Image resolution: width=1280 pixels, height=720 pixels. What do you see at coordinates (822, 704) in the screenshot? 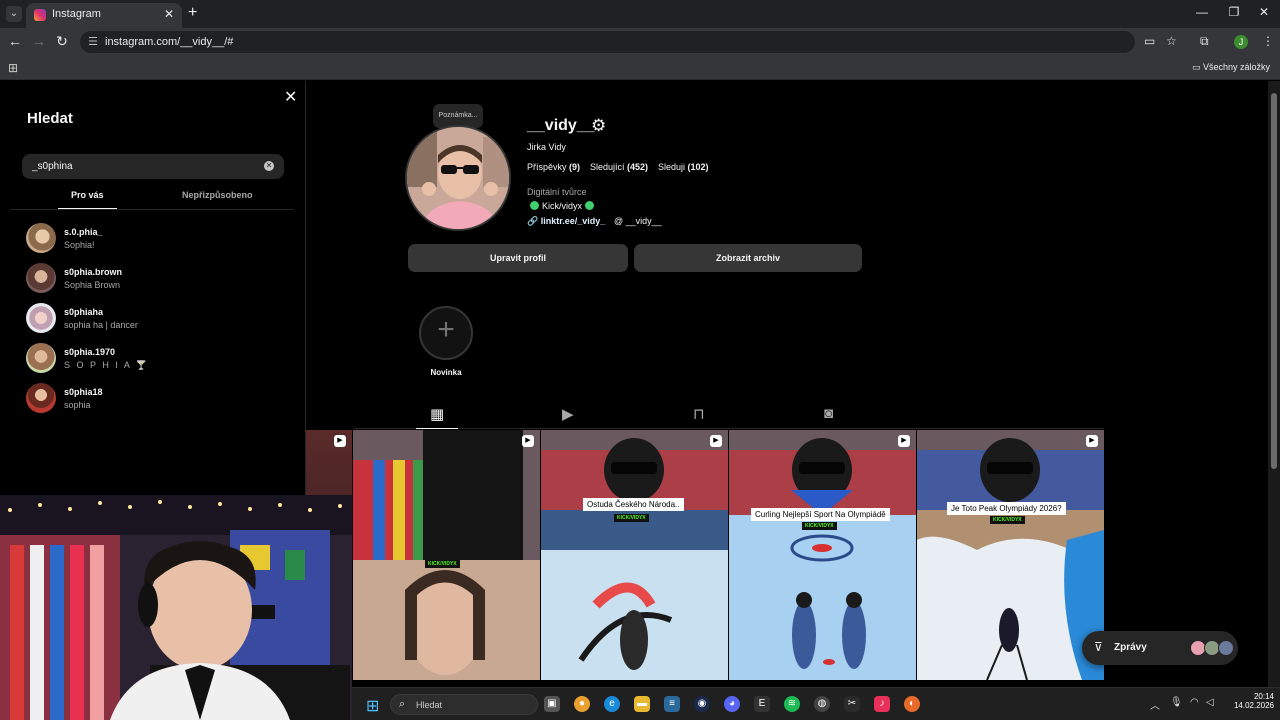
I see `obs-icon: ◍` at bounding box center [822, 704].